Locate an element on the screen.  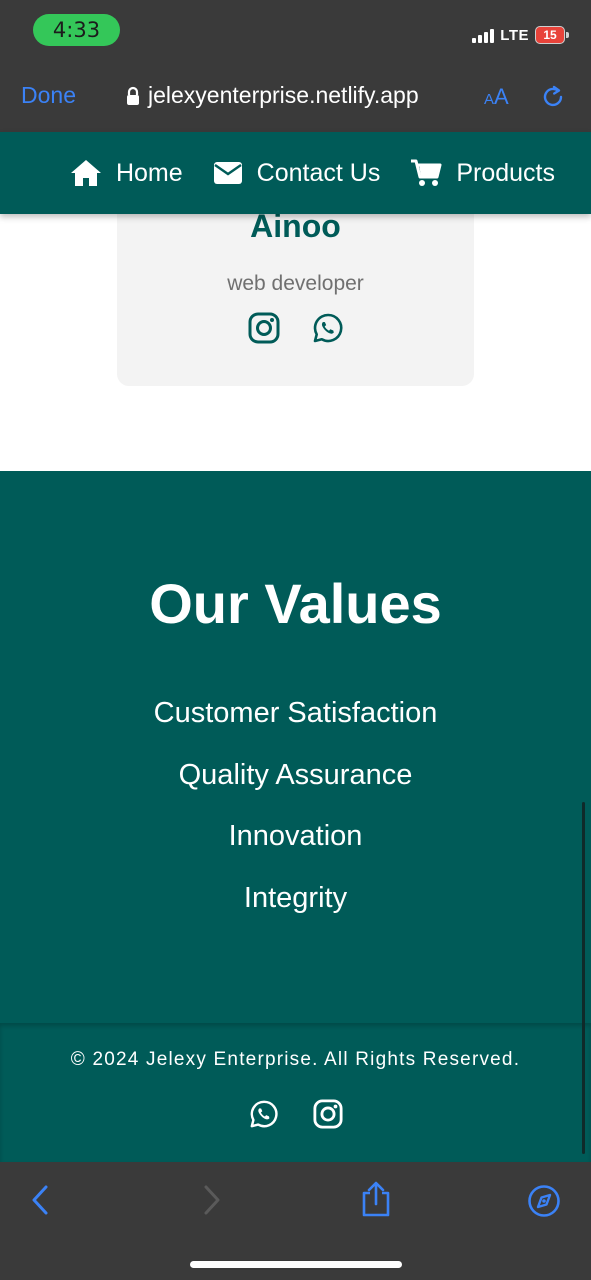
url-text: jelexyenterprise.netlify.app is located at coordinates (283, 95).